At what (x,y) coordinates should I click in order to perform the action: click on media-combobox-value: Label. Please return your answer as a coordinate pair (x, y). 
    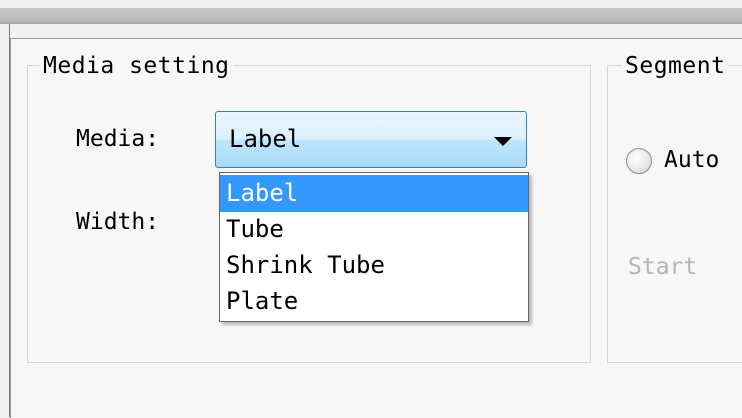
    Looking at the image, I should click on (265, 139).